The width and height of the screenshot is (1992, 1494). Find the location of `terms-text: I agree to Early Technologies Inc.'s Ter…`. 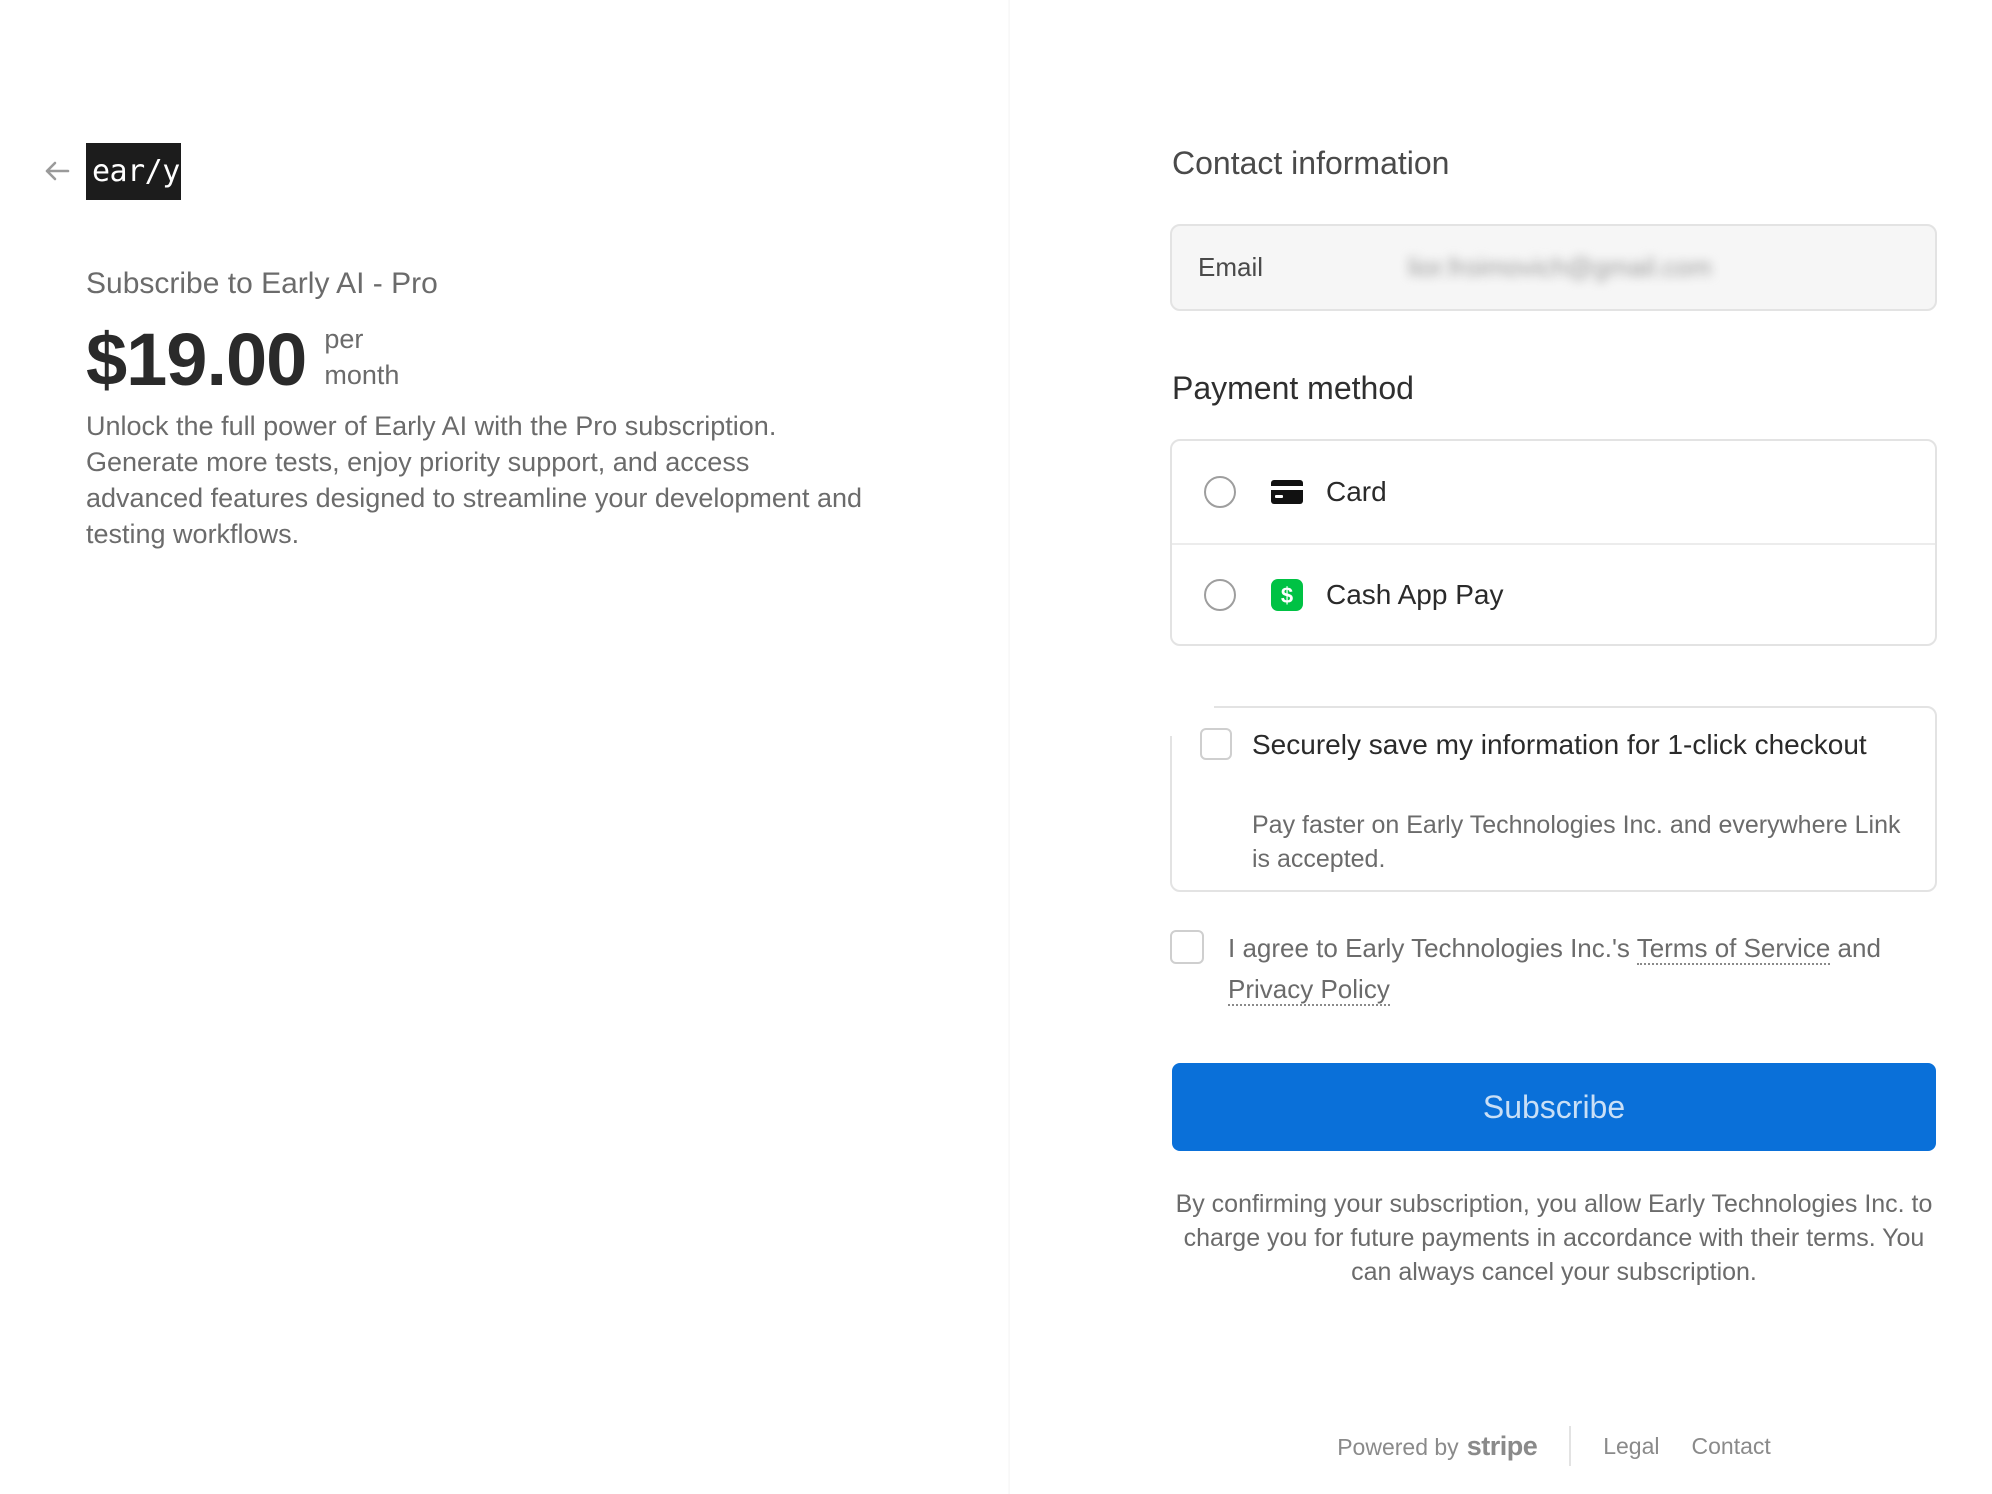

terms-text: I agree to Early Technologies Inc.'s Ter… is located at coordinates (1588, 969).